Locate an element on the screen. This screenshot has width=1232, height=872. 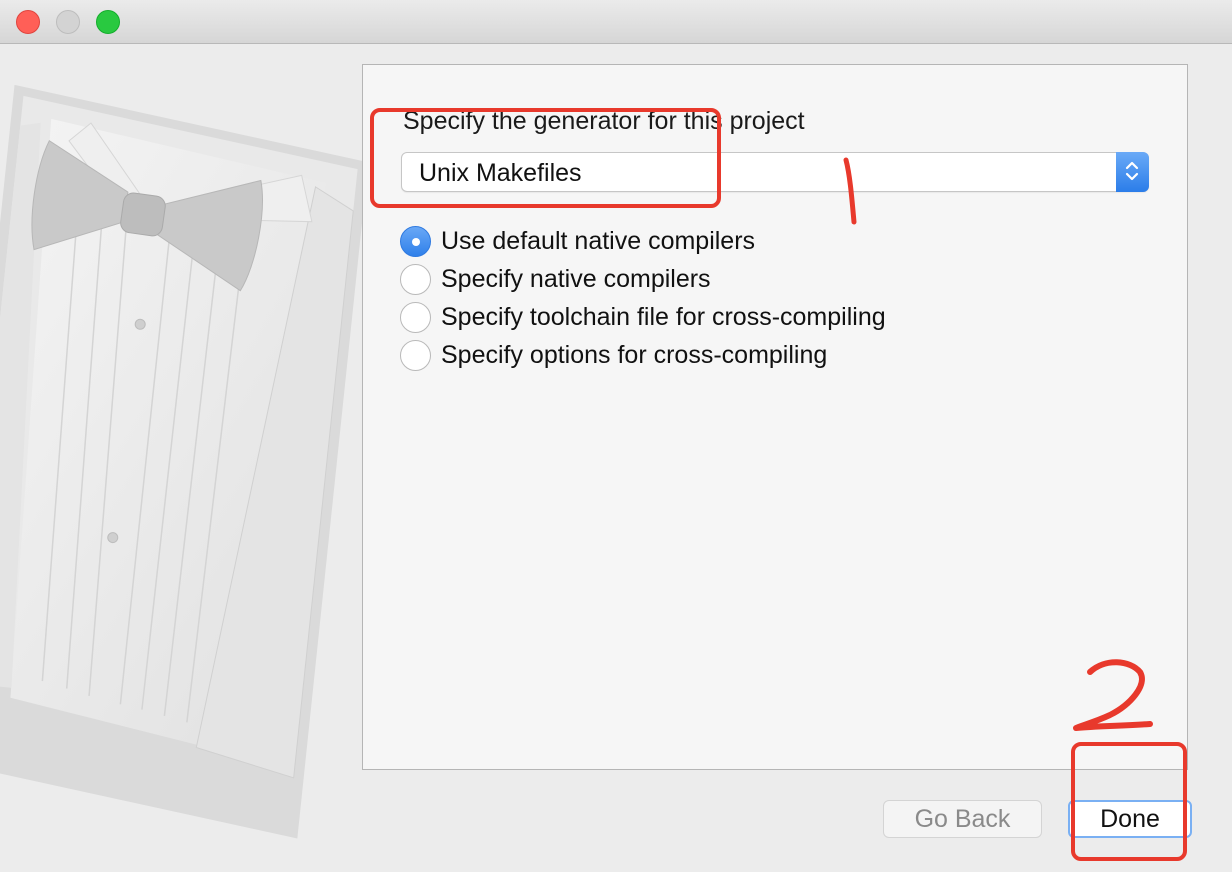
radio-label: Specify options for cross-compiling is located at coordinates (634, 355).